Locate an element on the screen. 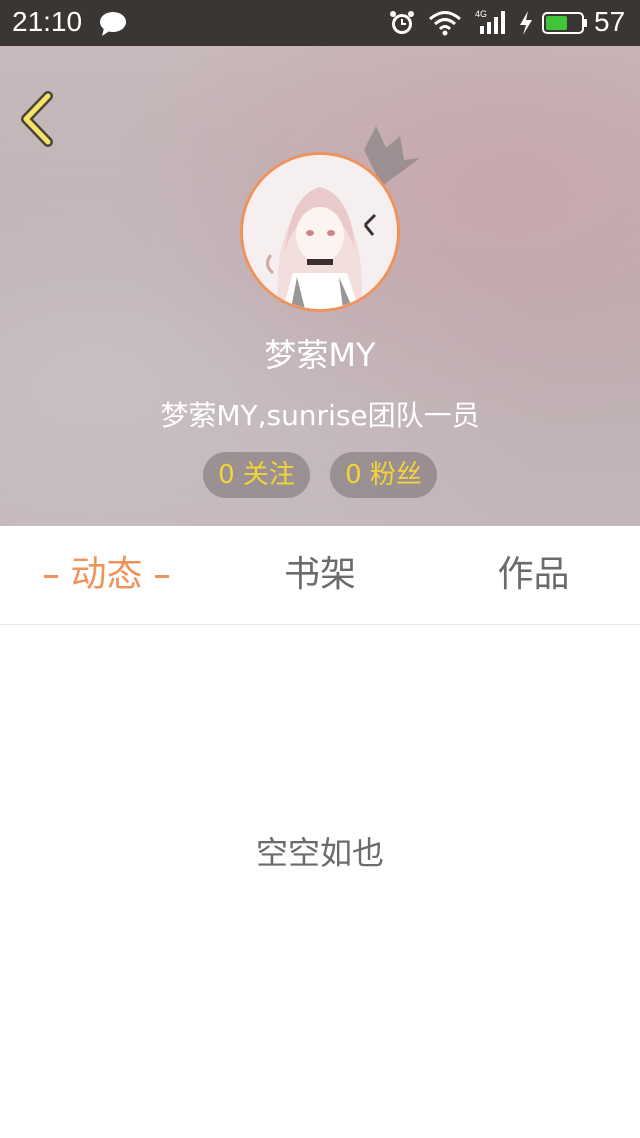 The image size is (640, 1138). following-count-button: 0 关注 is located at coordinates (256, 475).